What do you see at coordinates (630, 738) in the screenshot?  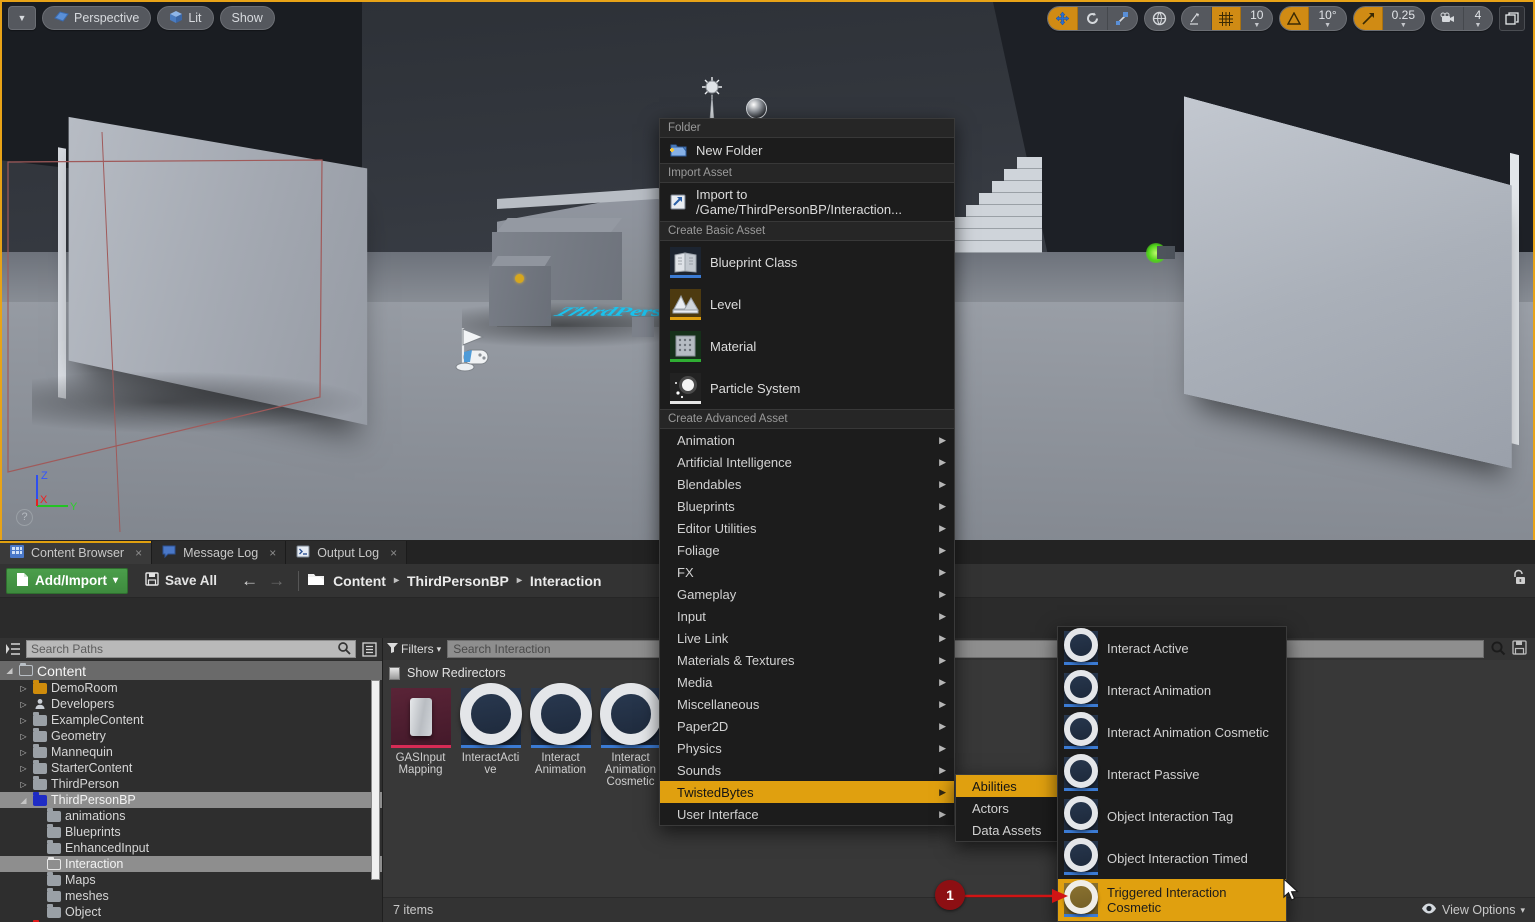 I see `asset-card: Interact Animation Cosmetic` at bounding box center [630, 738].